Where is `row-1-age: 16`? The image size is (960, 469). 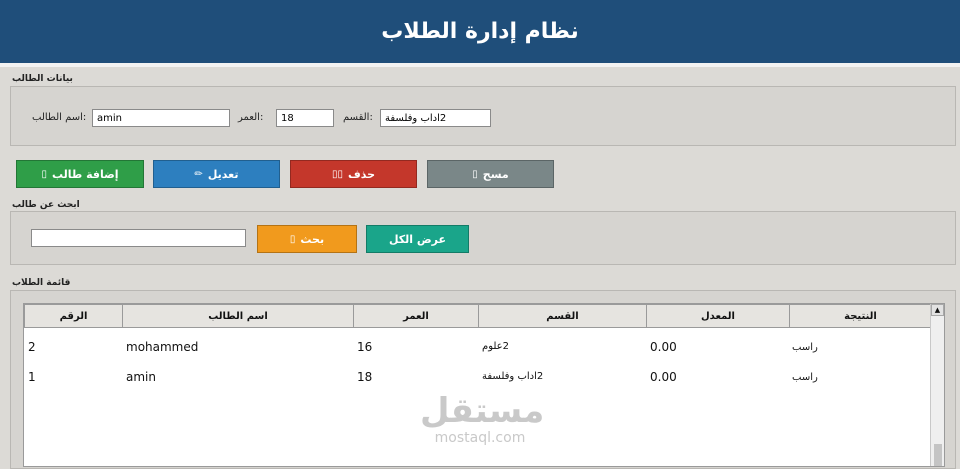 row-1-age: 16 is located at coordinates (364, 347).